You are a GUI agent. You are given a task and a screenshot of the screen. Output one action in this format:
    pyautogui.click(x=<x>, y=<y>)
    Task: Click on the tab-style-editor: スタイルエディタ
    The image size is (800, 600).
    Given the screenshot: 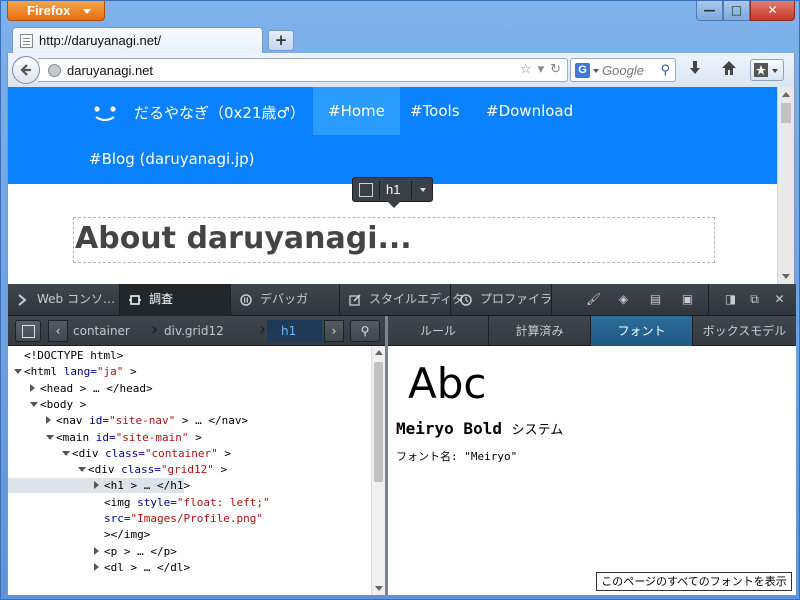 What is the action you would take?
    pyautogui.click(x=402, y=300)
    